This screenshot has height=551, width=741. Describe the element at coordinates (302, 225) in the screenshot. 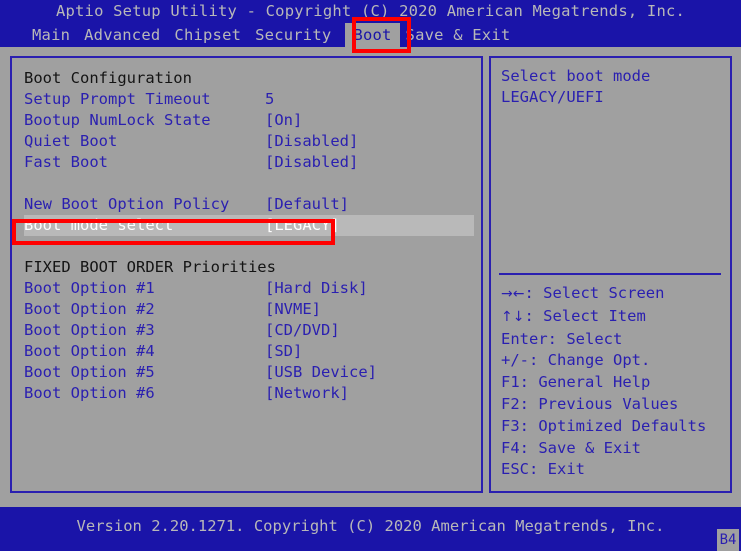

I see `setting-value: [LEGACY]` at that location.